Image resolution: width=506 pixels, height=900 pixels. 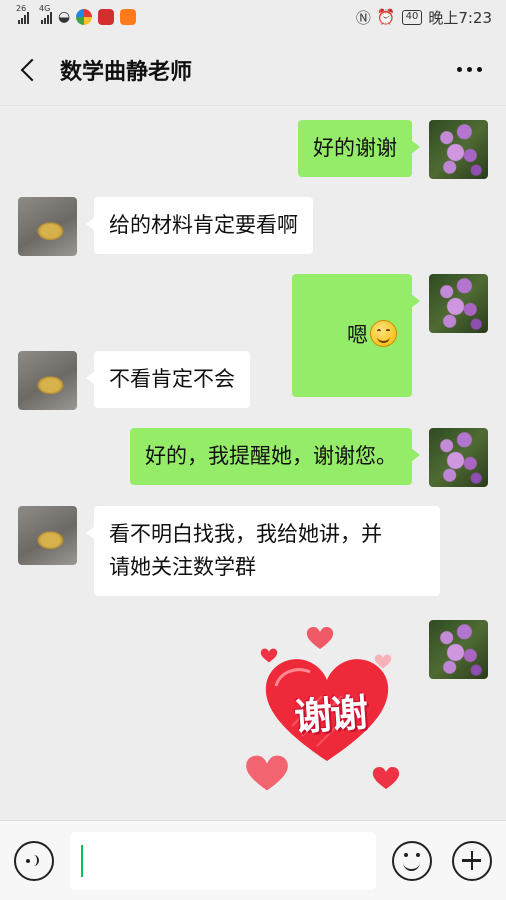 I want to click on heart-sticker: 谢谢, so click(x=325, y=711).